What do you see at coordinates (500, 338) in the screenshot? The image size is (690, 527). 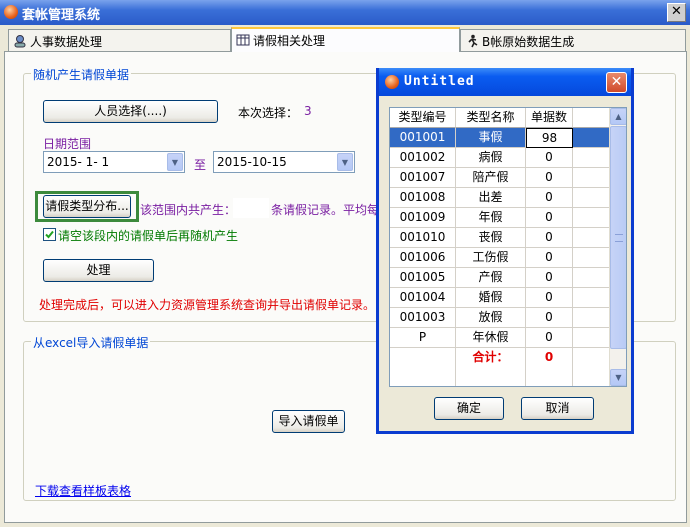 I see `table-row: P 年休假 0` at bounding box center [500, 338].